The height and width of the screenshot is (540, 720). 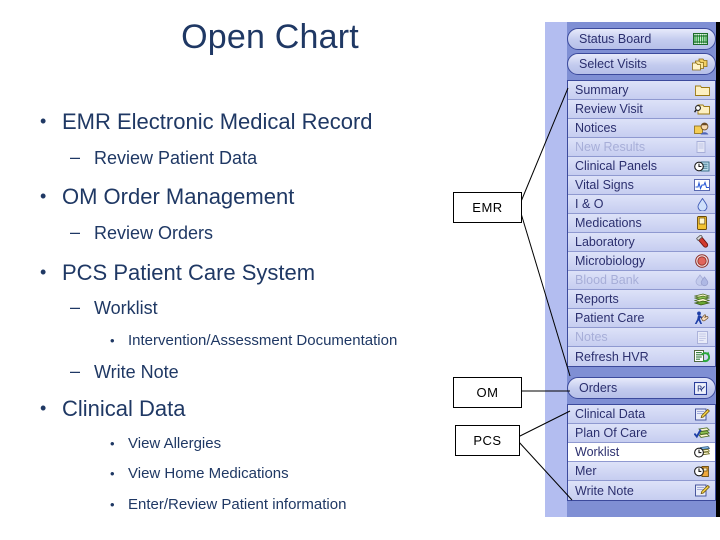 I want to click on outline-text: Intervention/Assessment Documentation, so click(x=263, y=341).